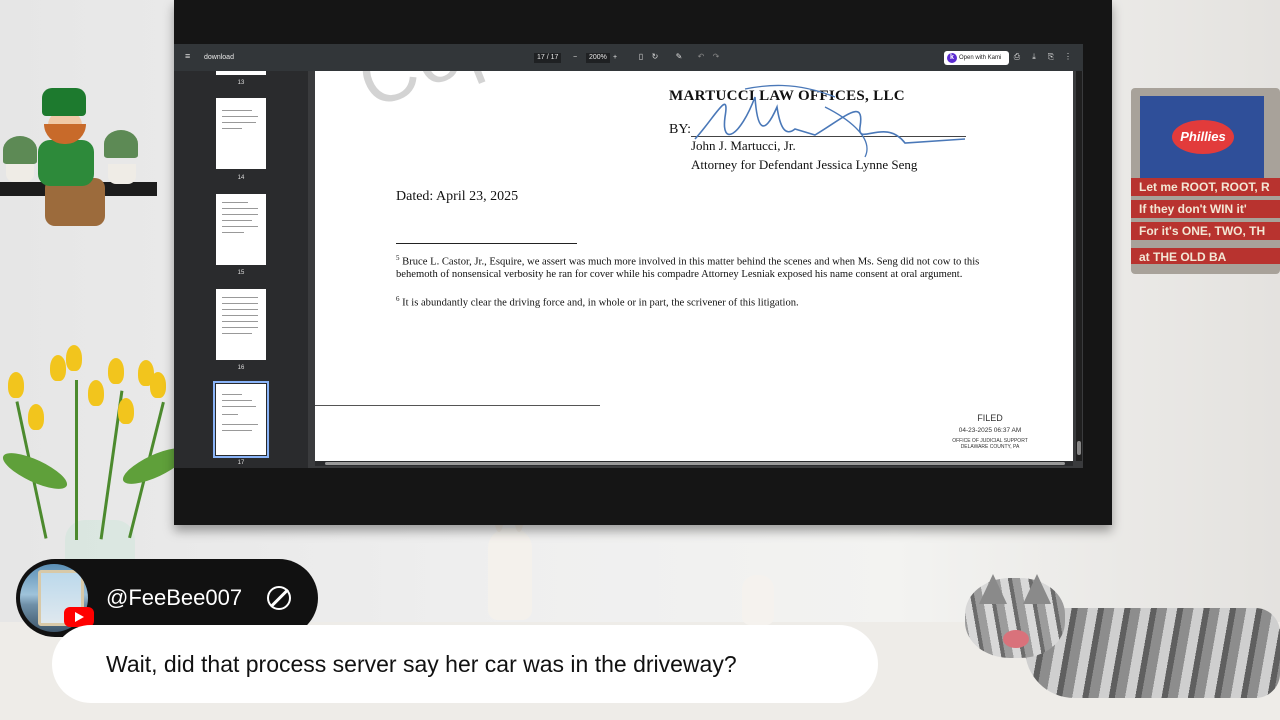  What do you see at coordinates (990, 447) in the screenshot?
I see `filed-stamp-county: DELAWARE COUNTY, PA` at bounding box center [990, 447].